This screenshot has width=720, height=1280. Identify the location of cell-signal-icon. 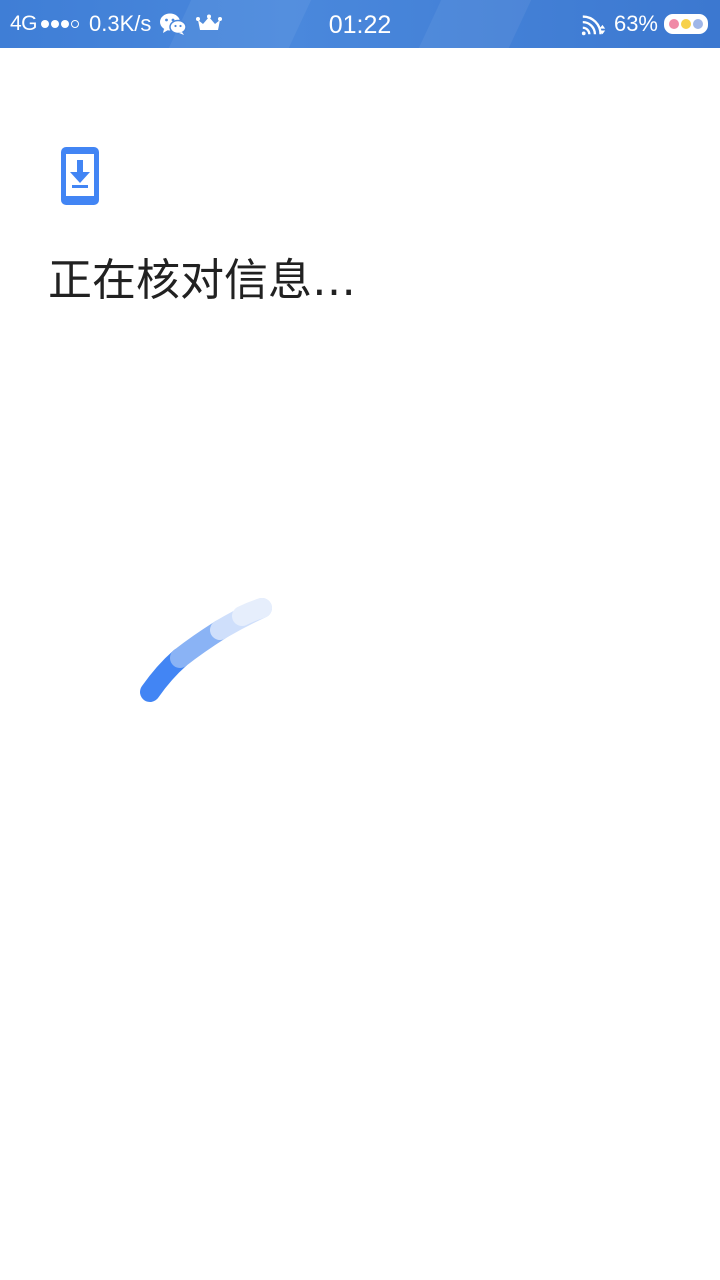
(60, 24).